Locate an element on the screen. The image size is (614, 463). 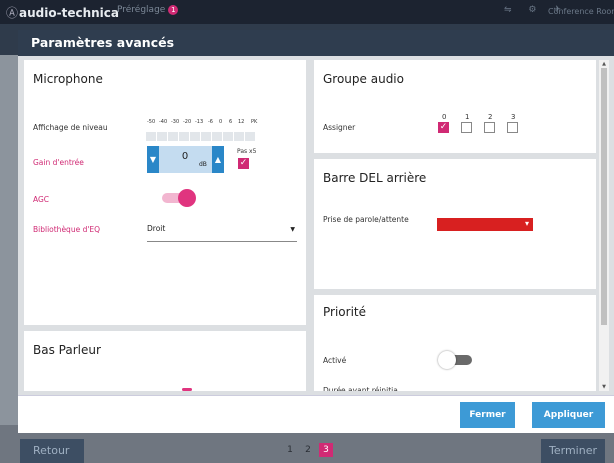
tick-label: -40 is located at coordinates (163, 122).